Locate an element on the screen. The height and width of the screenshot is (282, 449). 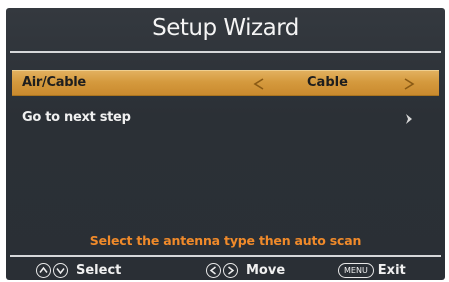
menu-key-icon: MENU is located at coordinates (356, 270).